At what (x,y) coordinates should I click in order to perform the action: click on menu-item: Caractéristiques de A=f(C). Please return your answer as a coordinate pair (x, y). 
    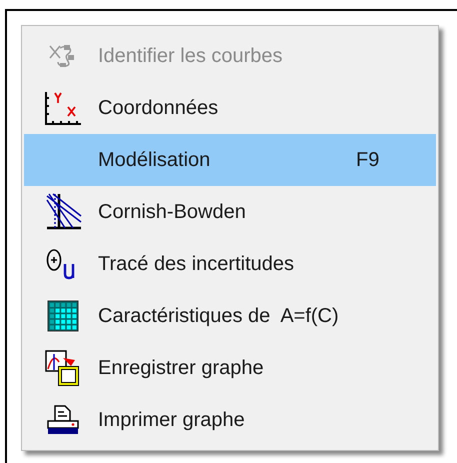
    Looking at the image, I should click on (230, 316).